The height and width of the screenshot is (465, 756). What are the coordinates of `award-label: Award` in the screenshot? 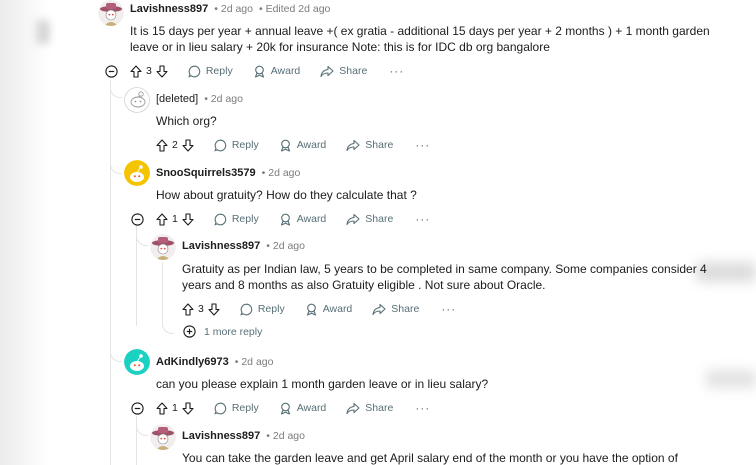 It's located at (311, 219).